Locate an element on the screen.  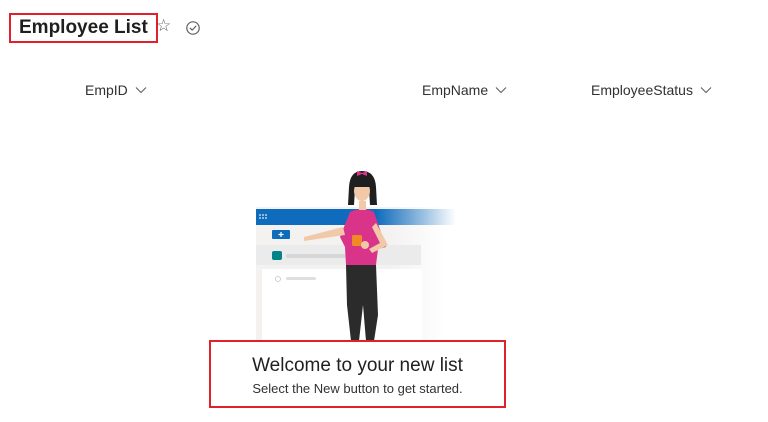
star-icon: ☆ is located at coordinates (165, 26).